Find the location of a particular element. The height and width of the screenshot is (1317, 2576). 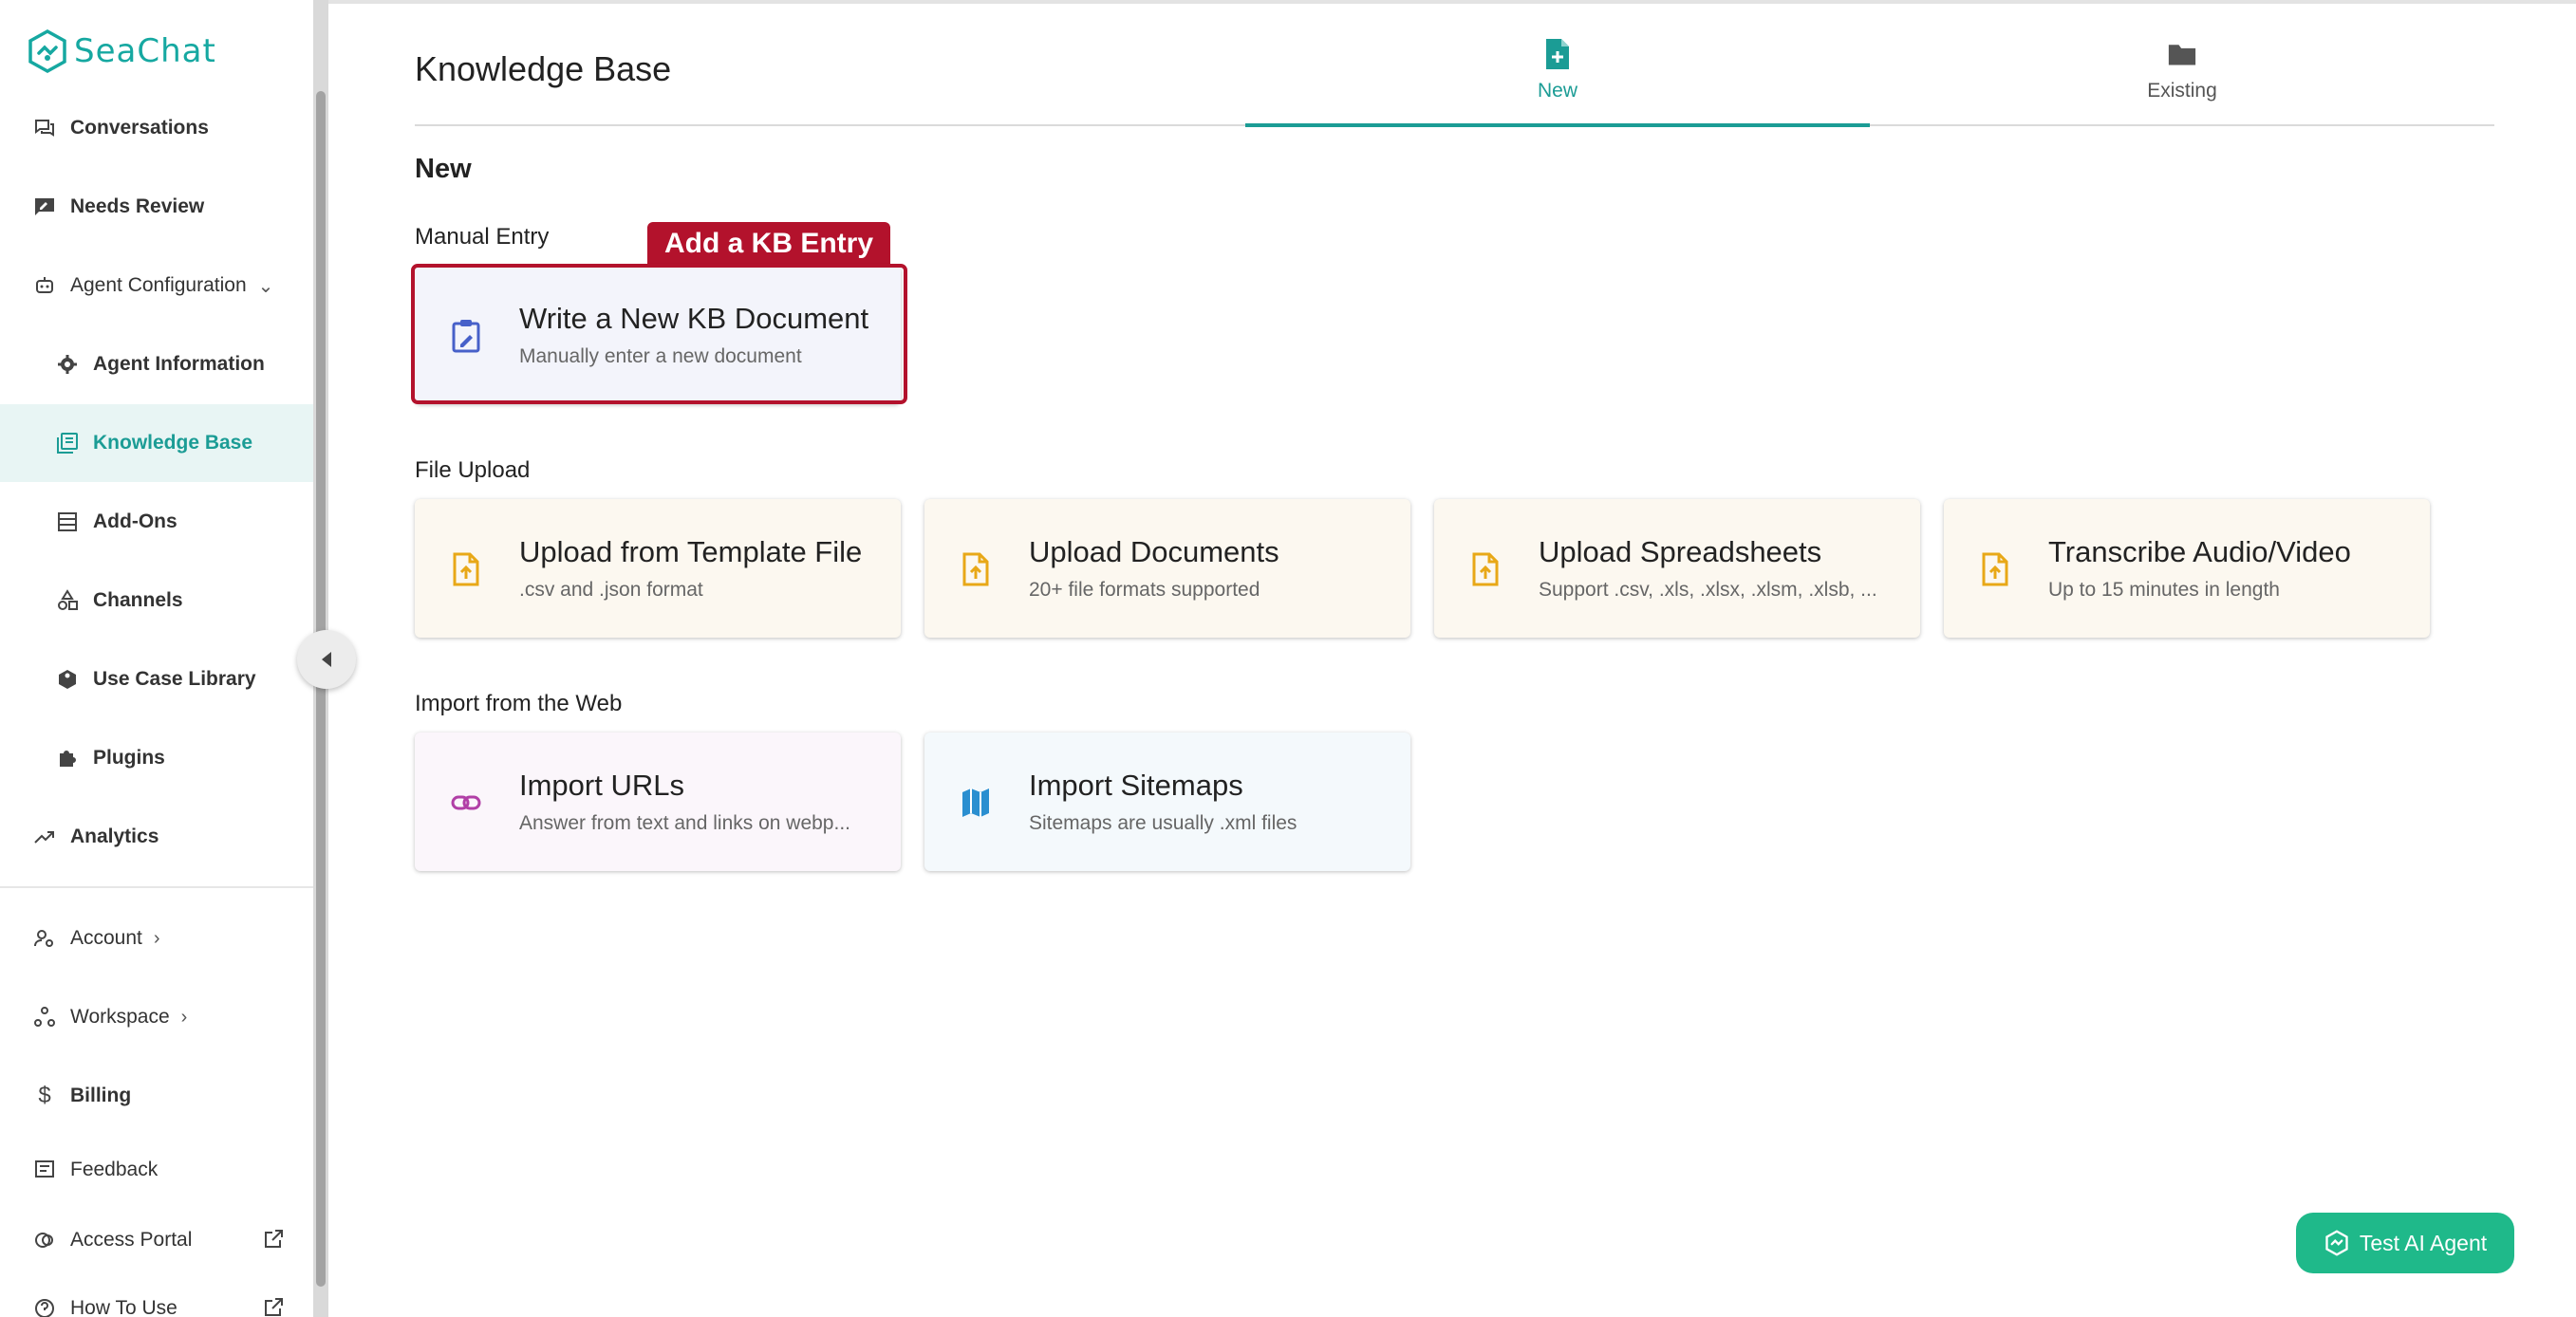

sidebar-item-label: Needs Review is located at coordinates (138, 206).